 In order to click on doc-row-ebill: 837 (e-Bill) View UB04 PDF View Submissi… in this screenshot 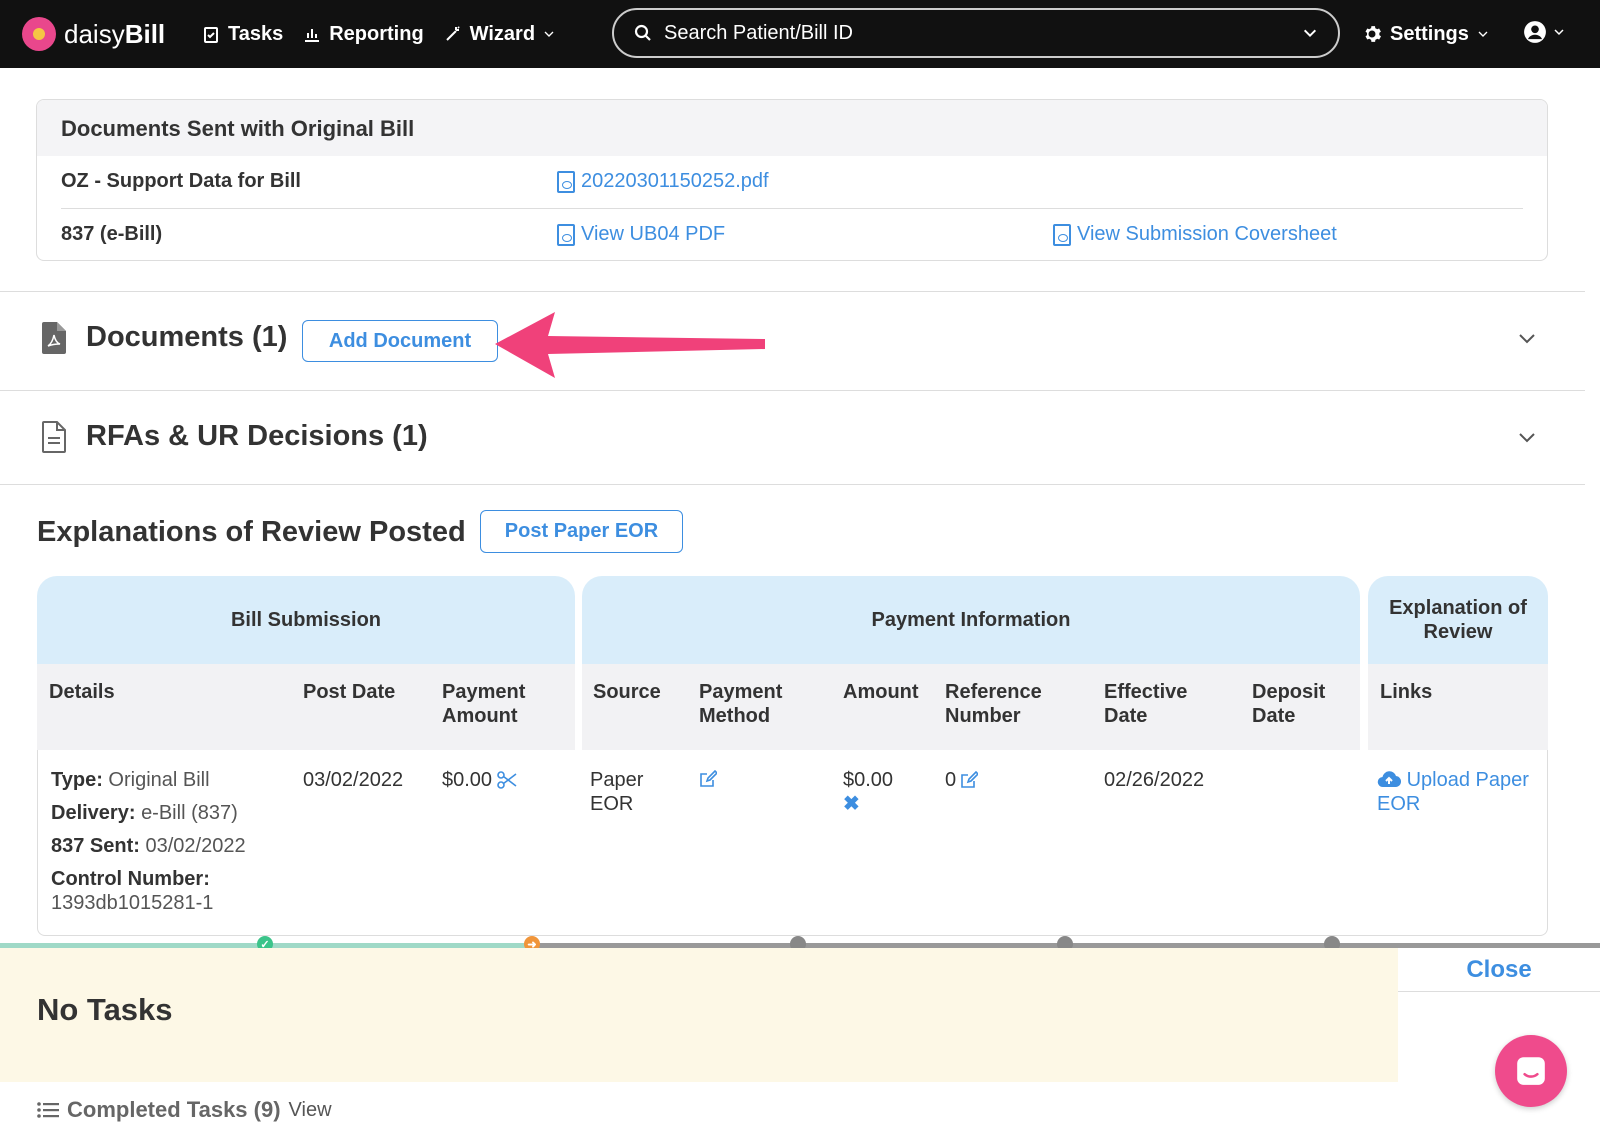, I will do `click(792, 234)`.